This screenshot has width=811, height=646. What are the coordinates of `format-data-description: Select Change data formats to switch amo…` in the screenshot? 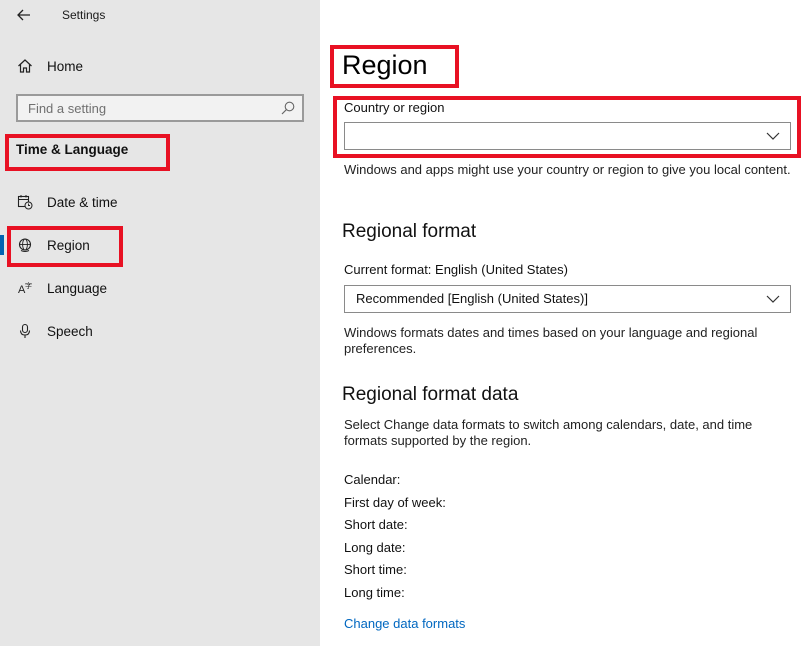 It's located at (548, 432).